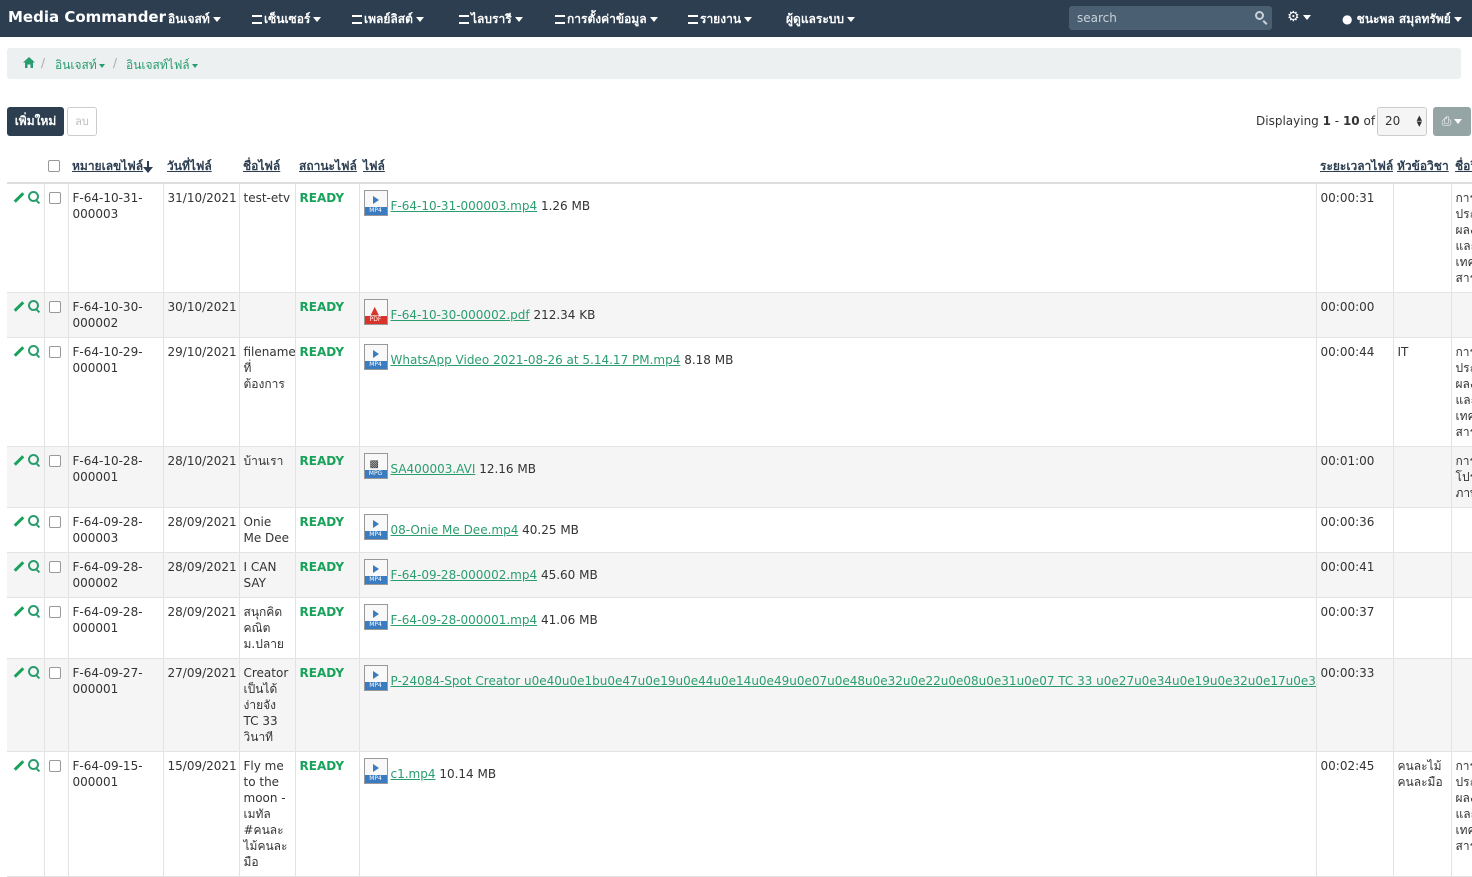  Describe the element at coordinates (1354, 166) in the screenshot. I see `header-duration: ระยะเวลาไฟล์` at that location.